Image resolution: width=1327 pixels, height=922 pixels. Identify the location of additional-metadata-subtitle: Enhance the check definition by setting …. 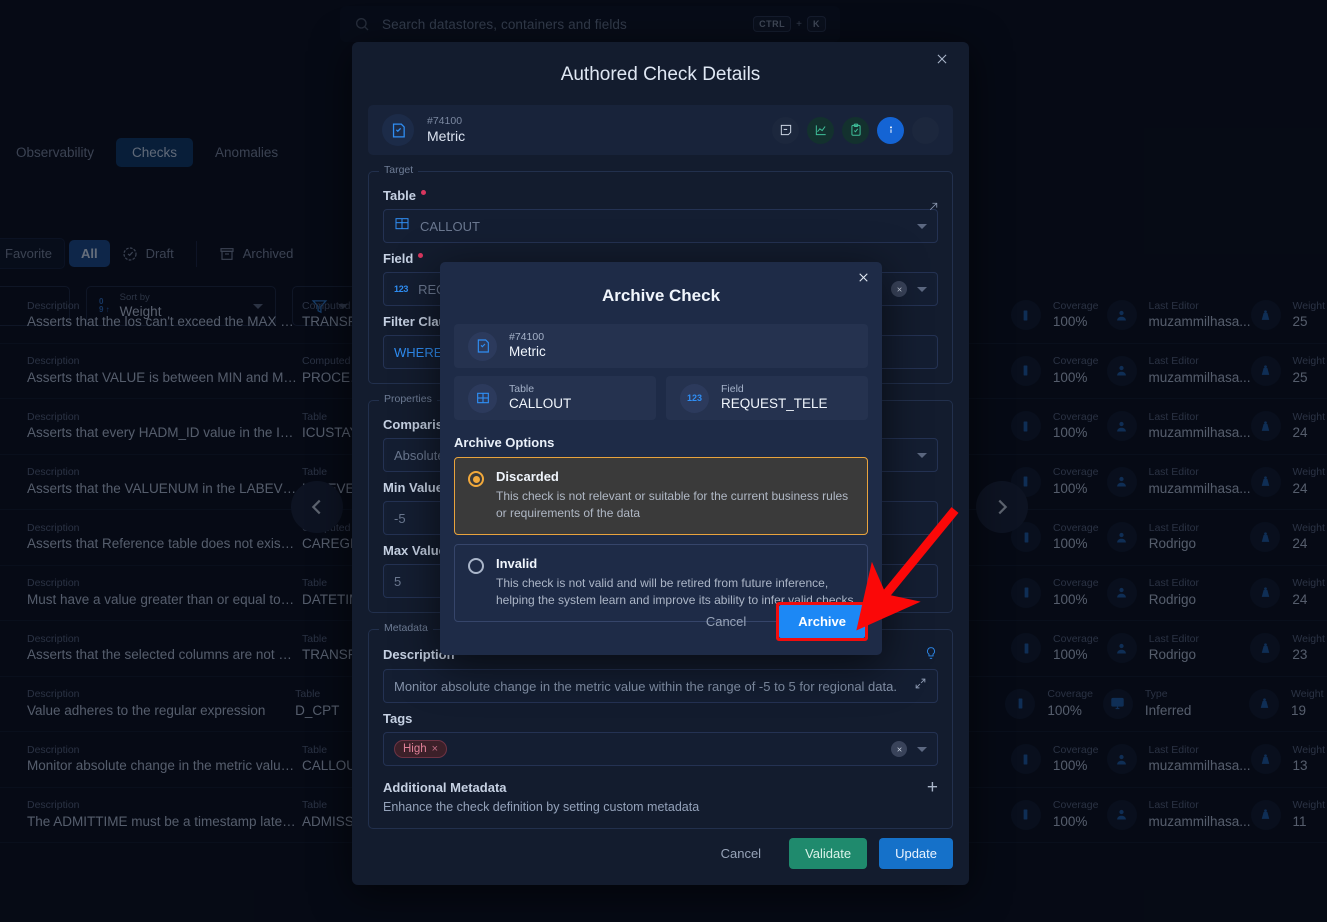
(541, 807).